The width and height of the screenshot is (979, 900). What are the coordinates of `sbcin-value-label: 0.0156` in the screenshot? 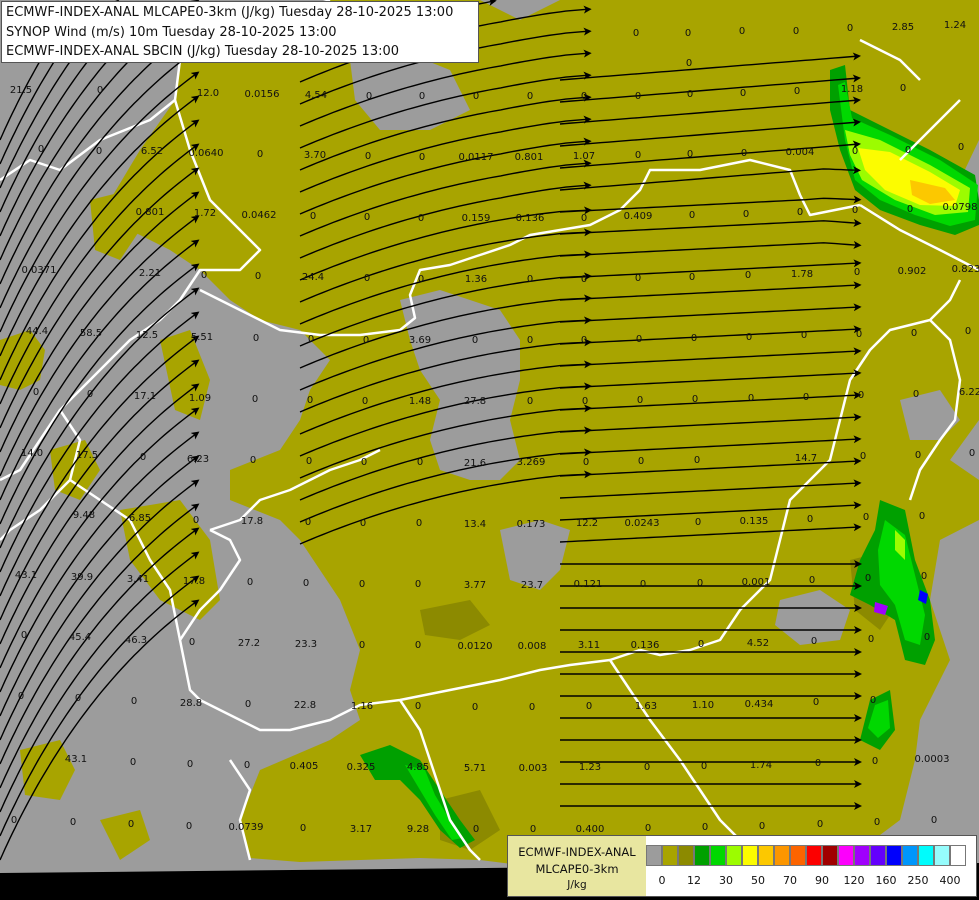 It's located at (262, 94).